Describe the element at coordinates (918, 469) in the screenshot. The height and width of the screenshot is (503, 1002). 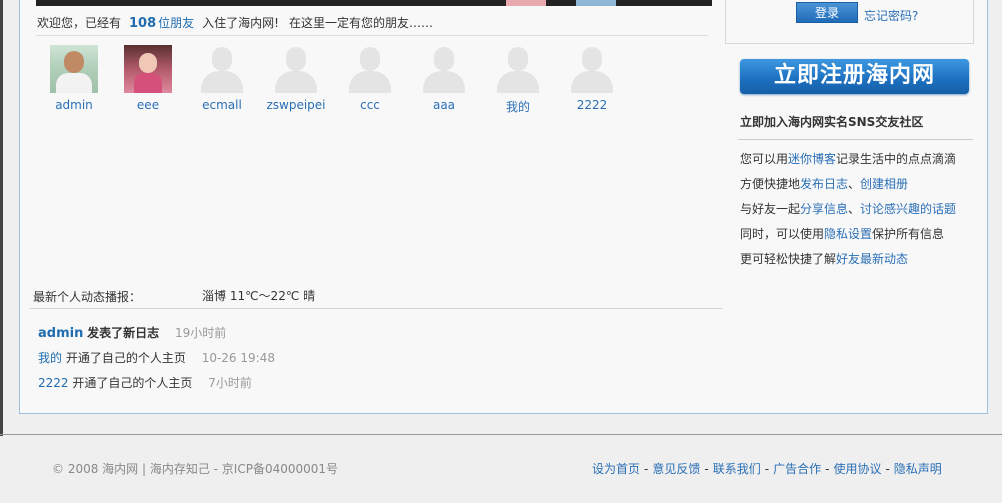
I see `footer-link: 隐私声明` at that location.